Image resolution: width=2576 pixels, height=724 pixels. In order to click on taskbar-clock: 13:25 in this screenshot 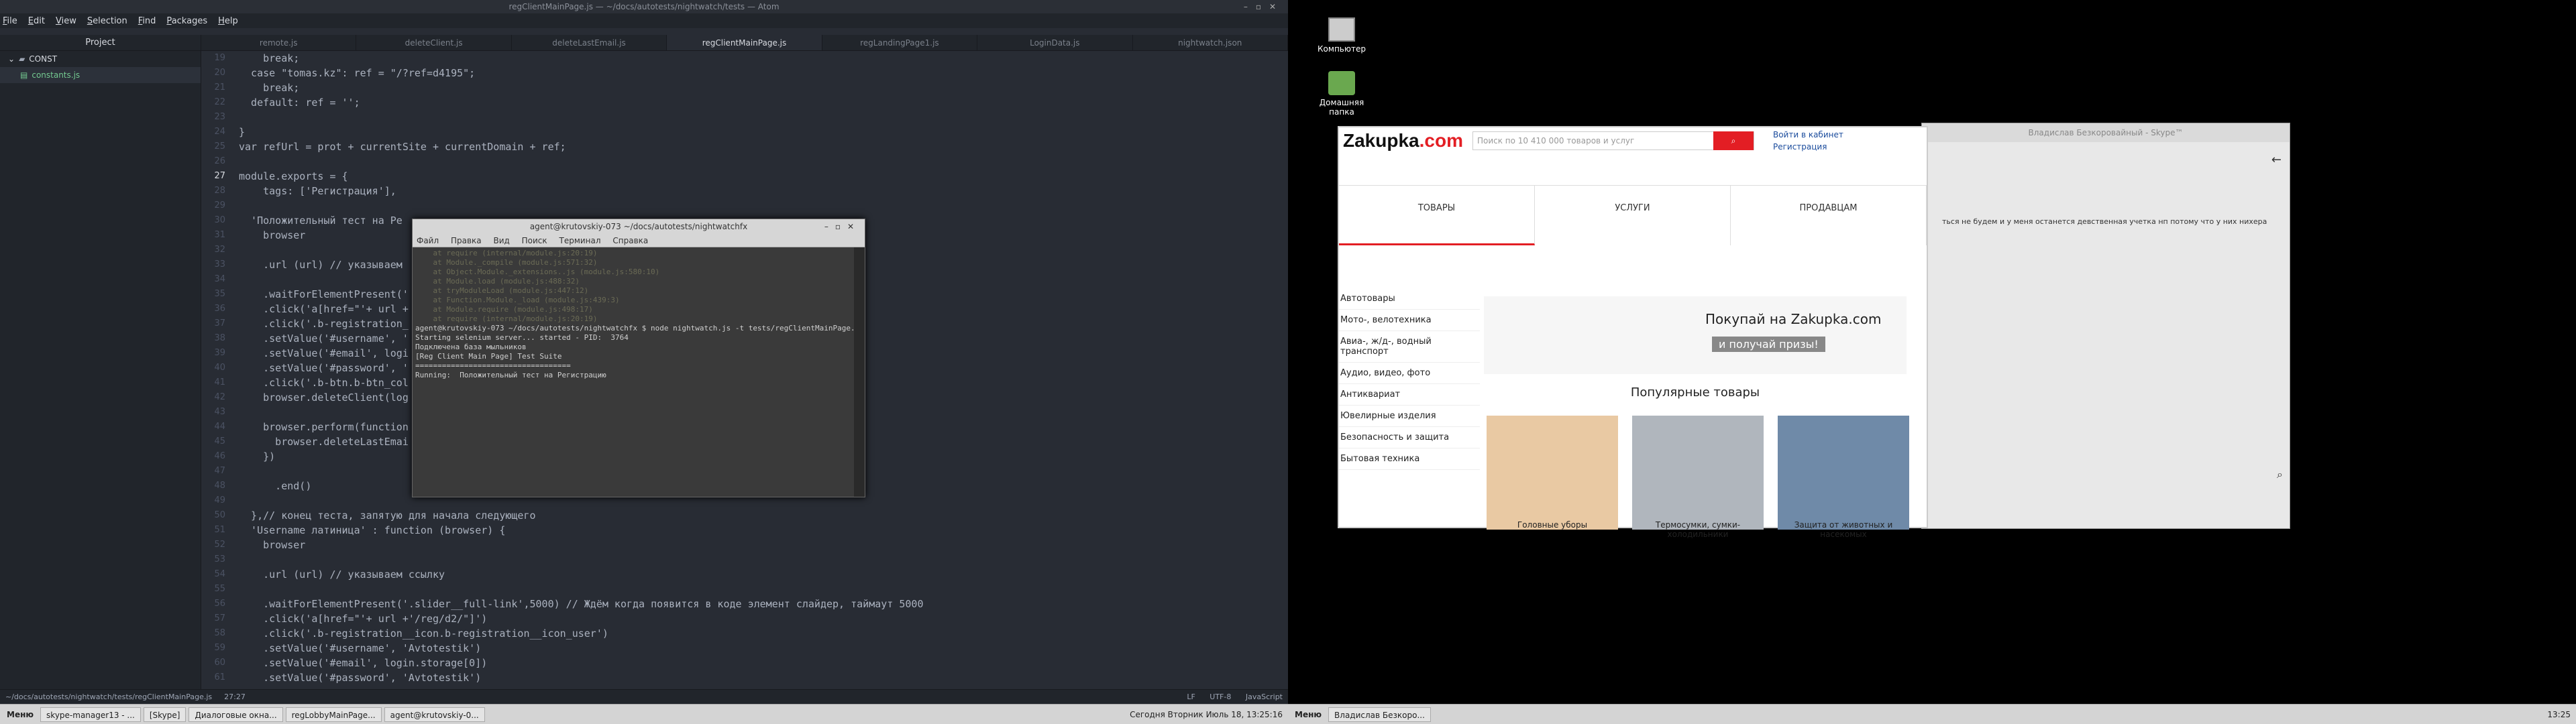, I will do `click(2561, 714)`.